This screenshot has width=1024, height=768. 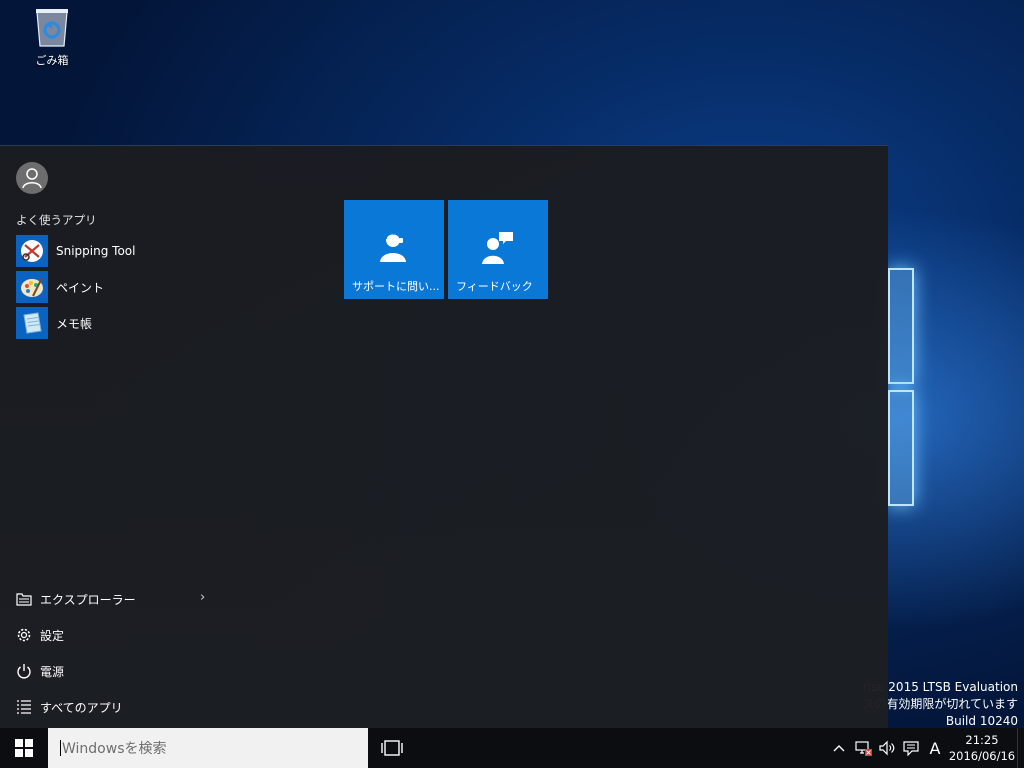 I want to click on user-avatar, so click(x=32, y=178).